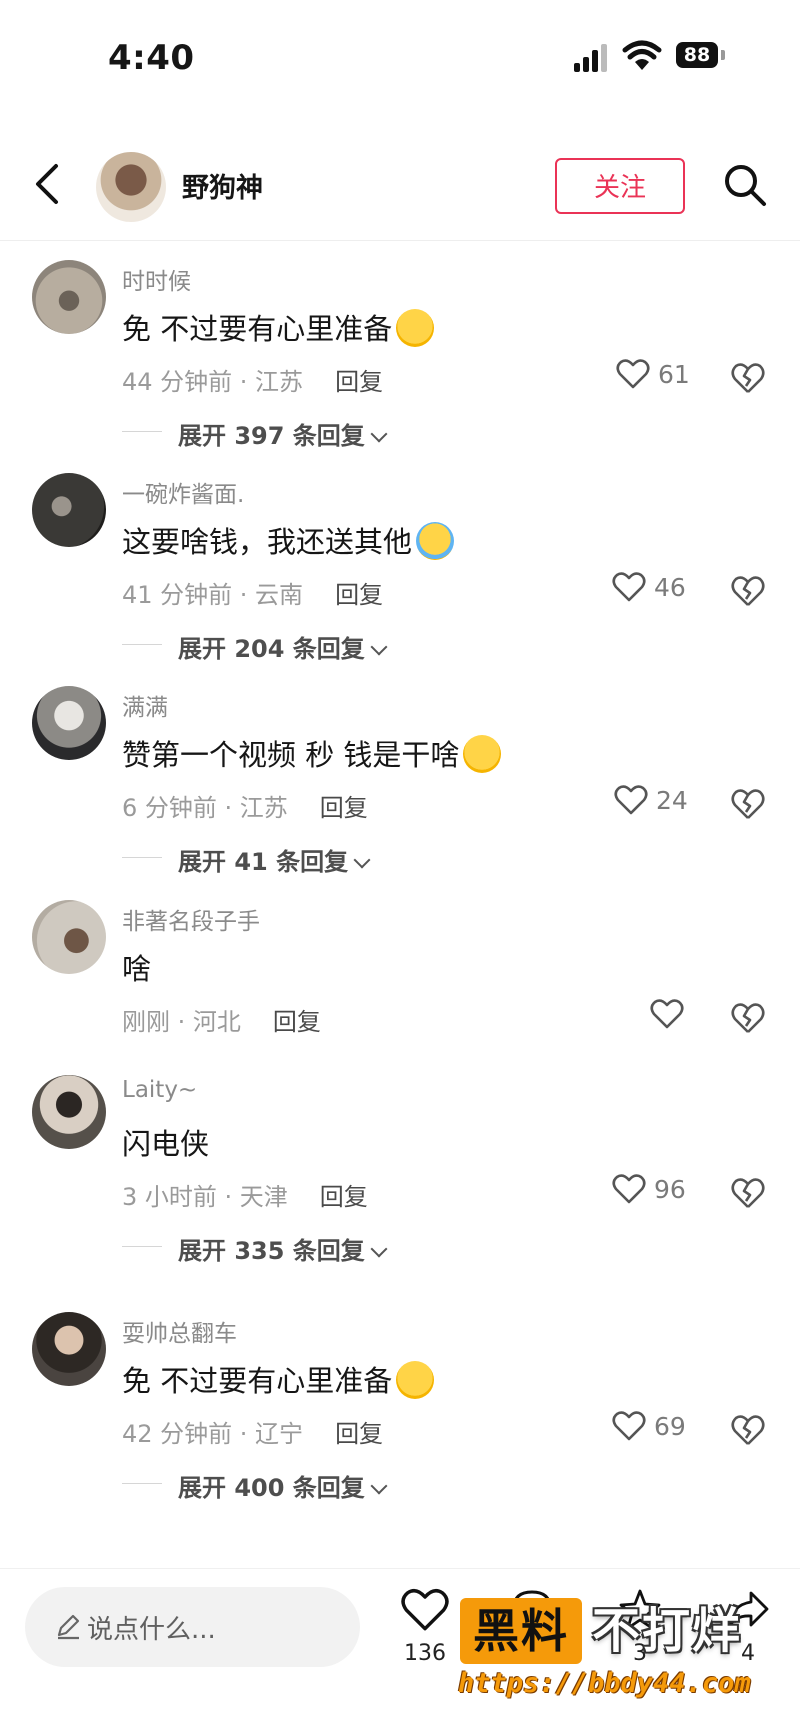 The height and width of the screenshot is (1736, 800). What do you see at coordinates (482, 754) in the screenshot?
I see `thinking-face-icon` at bounding box center [482, 754].